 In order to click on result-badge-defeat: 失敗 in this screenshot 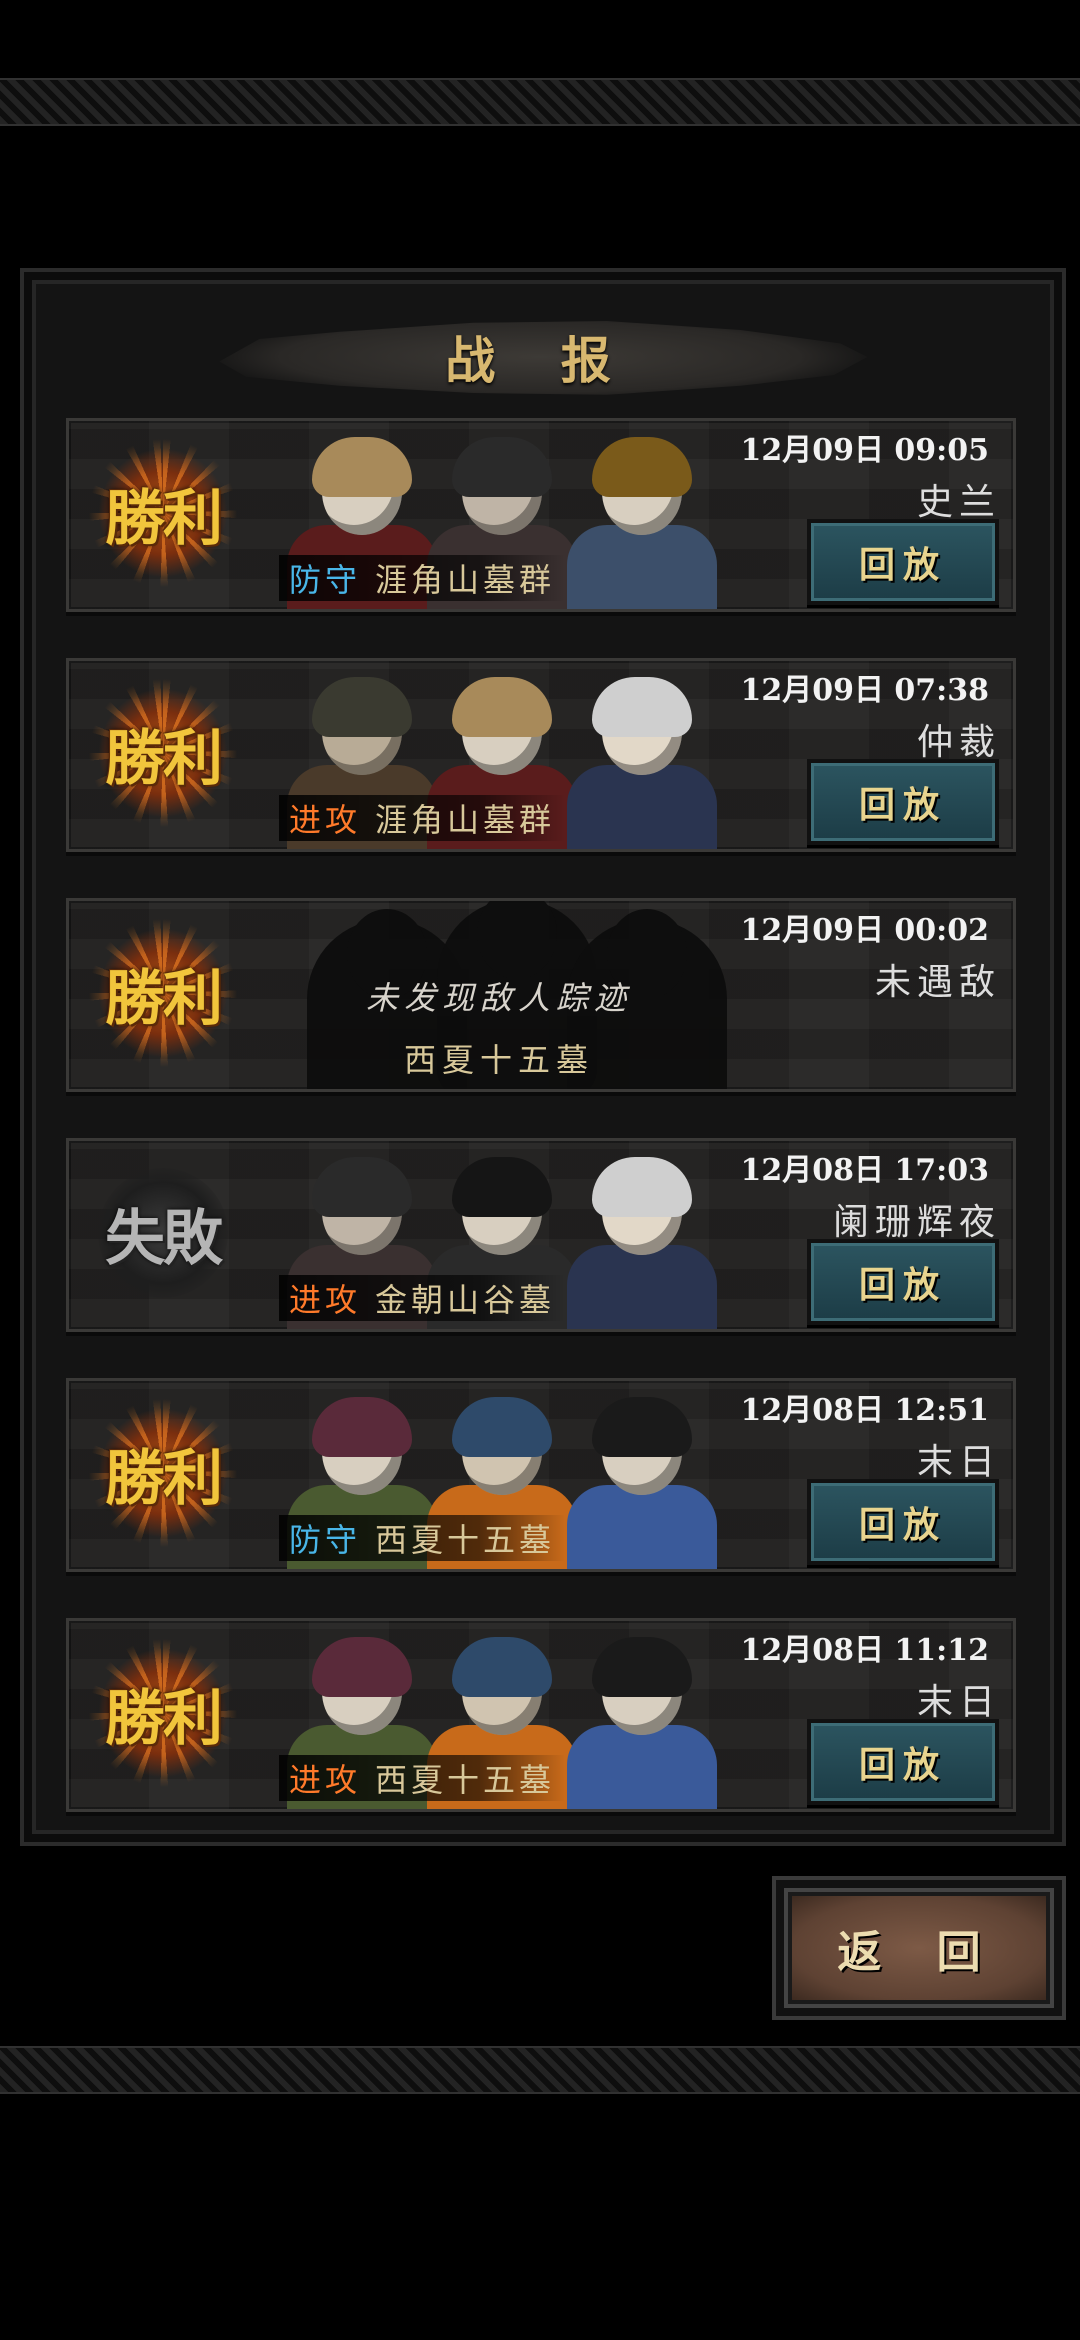, I will do `click(163, 1233)`.